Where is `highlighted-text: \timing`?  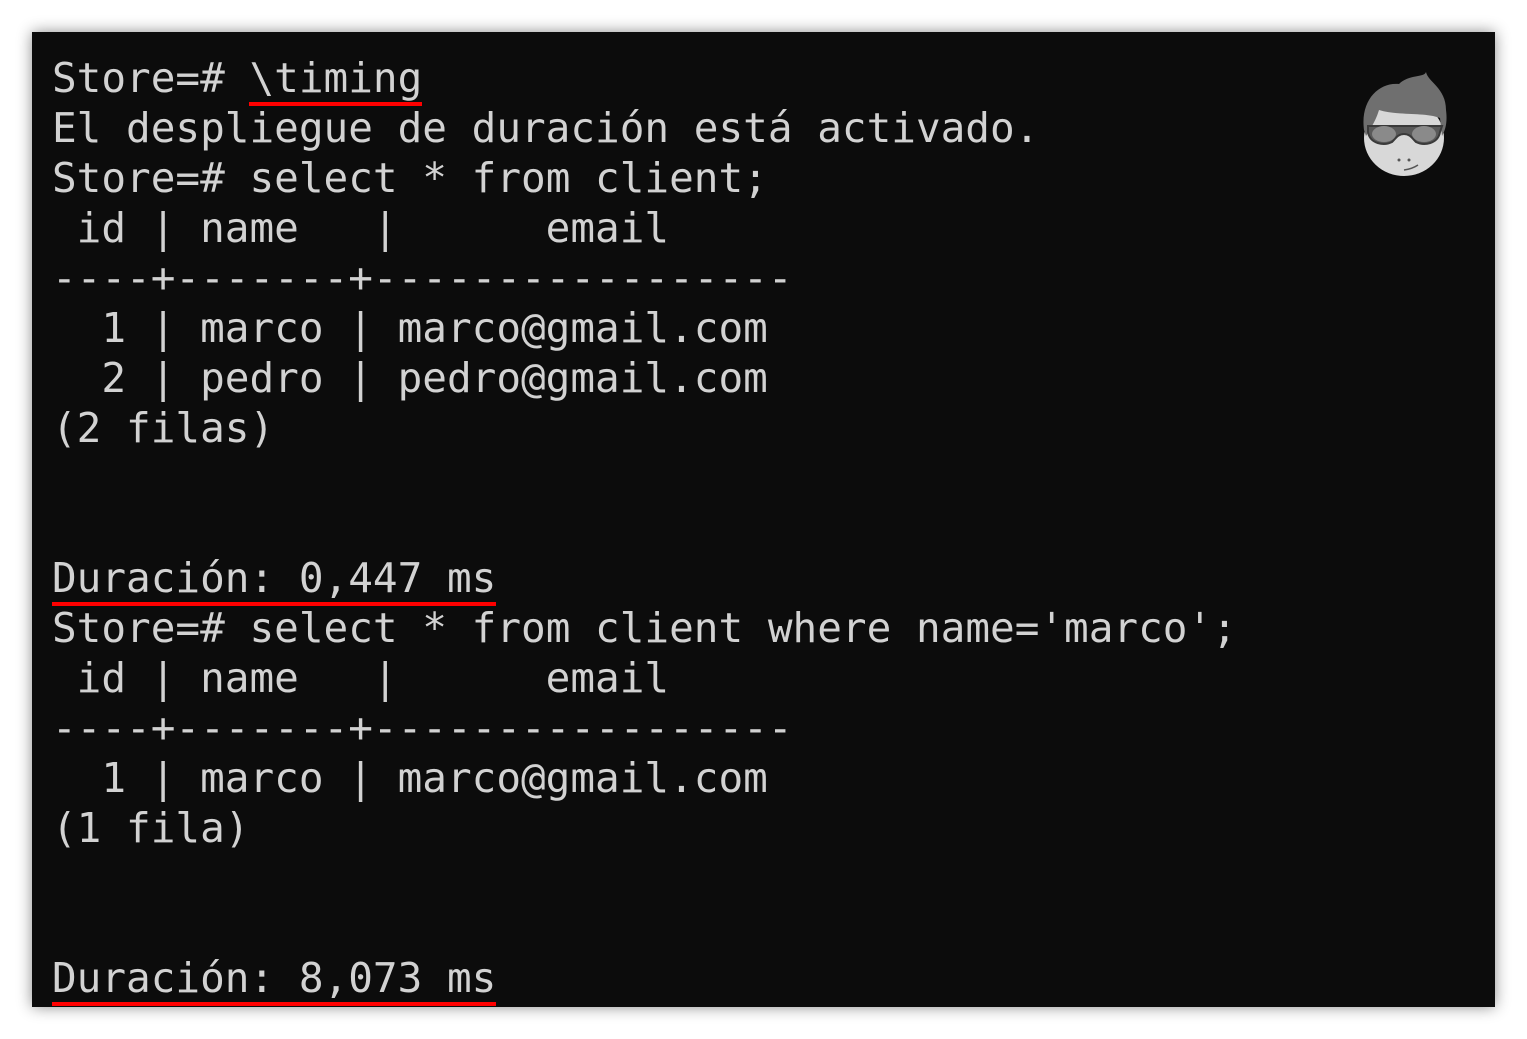 highlighted-text: \timing is located at coordinates (336, 80).